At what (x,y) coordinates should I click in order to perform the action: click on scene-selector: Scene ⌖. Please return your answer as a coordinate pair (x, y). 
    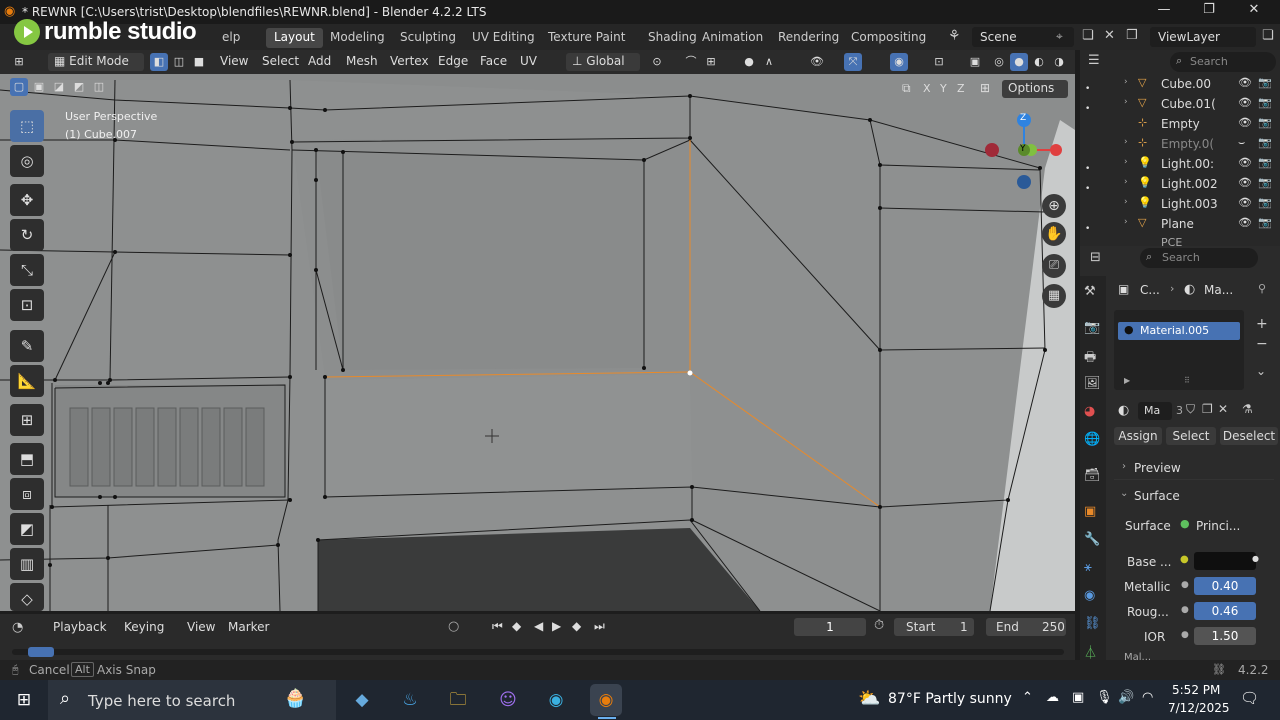
    Looking at the image, I should click on (1023, 37).